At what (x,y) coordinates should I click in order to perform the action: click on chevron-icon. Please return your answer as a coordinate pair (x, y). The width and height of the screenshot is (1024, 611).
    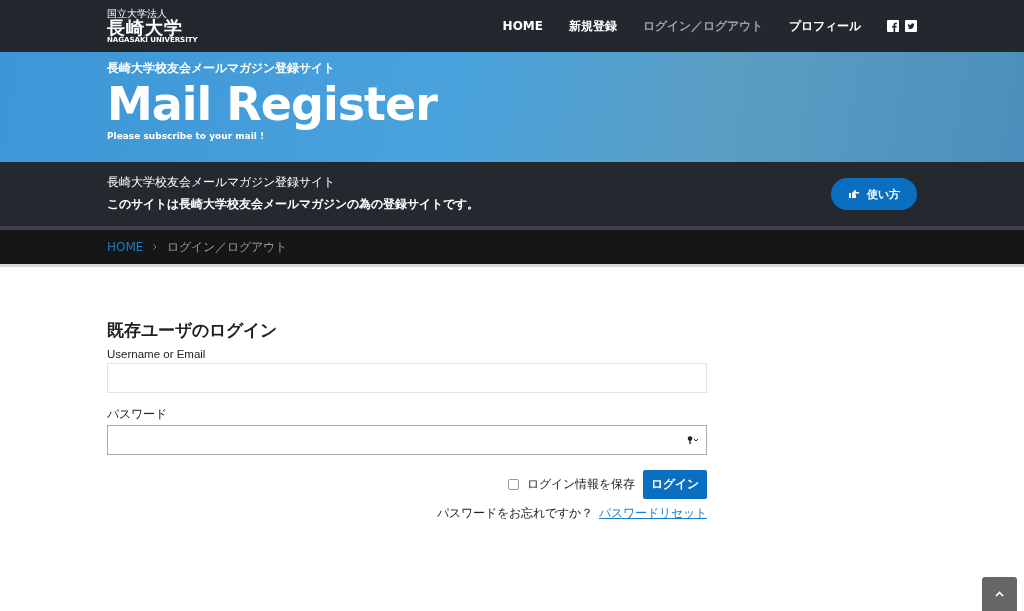
    Looking at the image, I should click on (155, 247).